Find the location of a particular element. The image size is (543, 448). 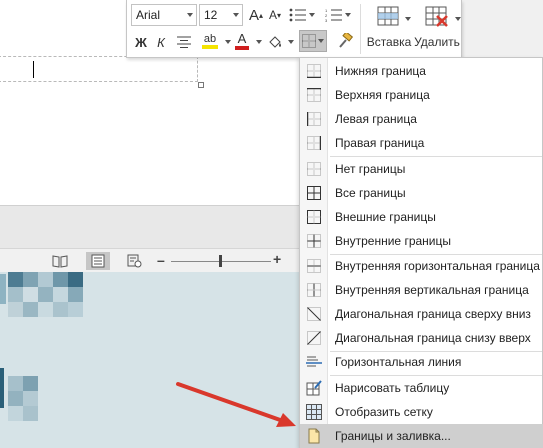

align-center-button is located at coordinates (184, 42).